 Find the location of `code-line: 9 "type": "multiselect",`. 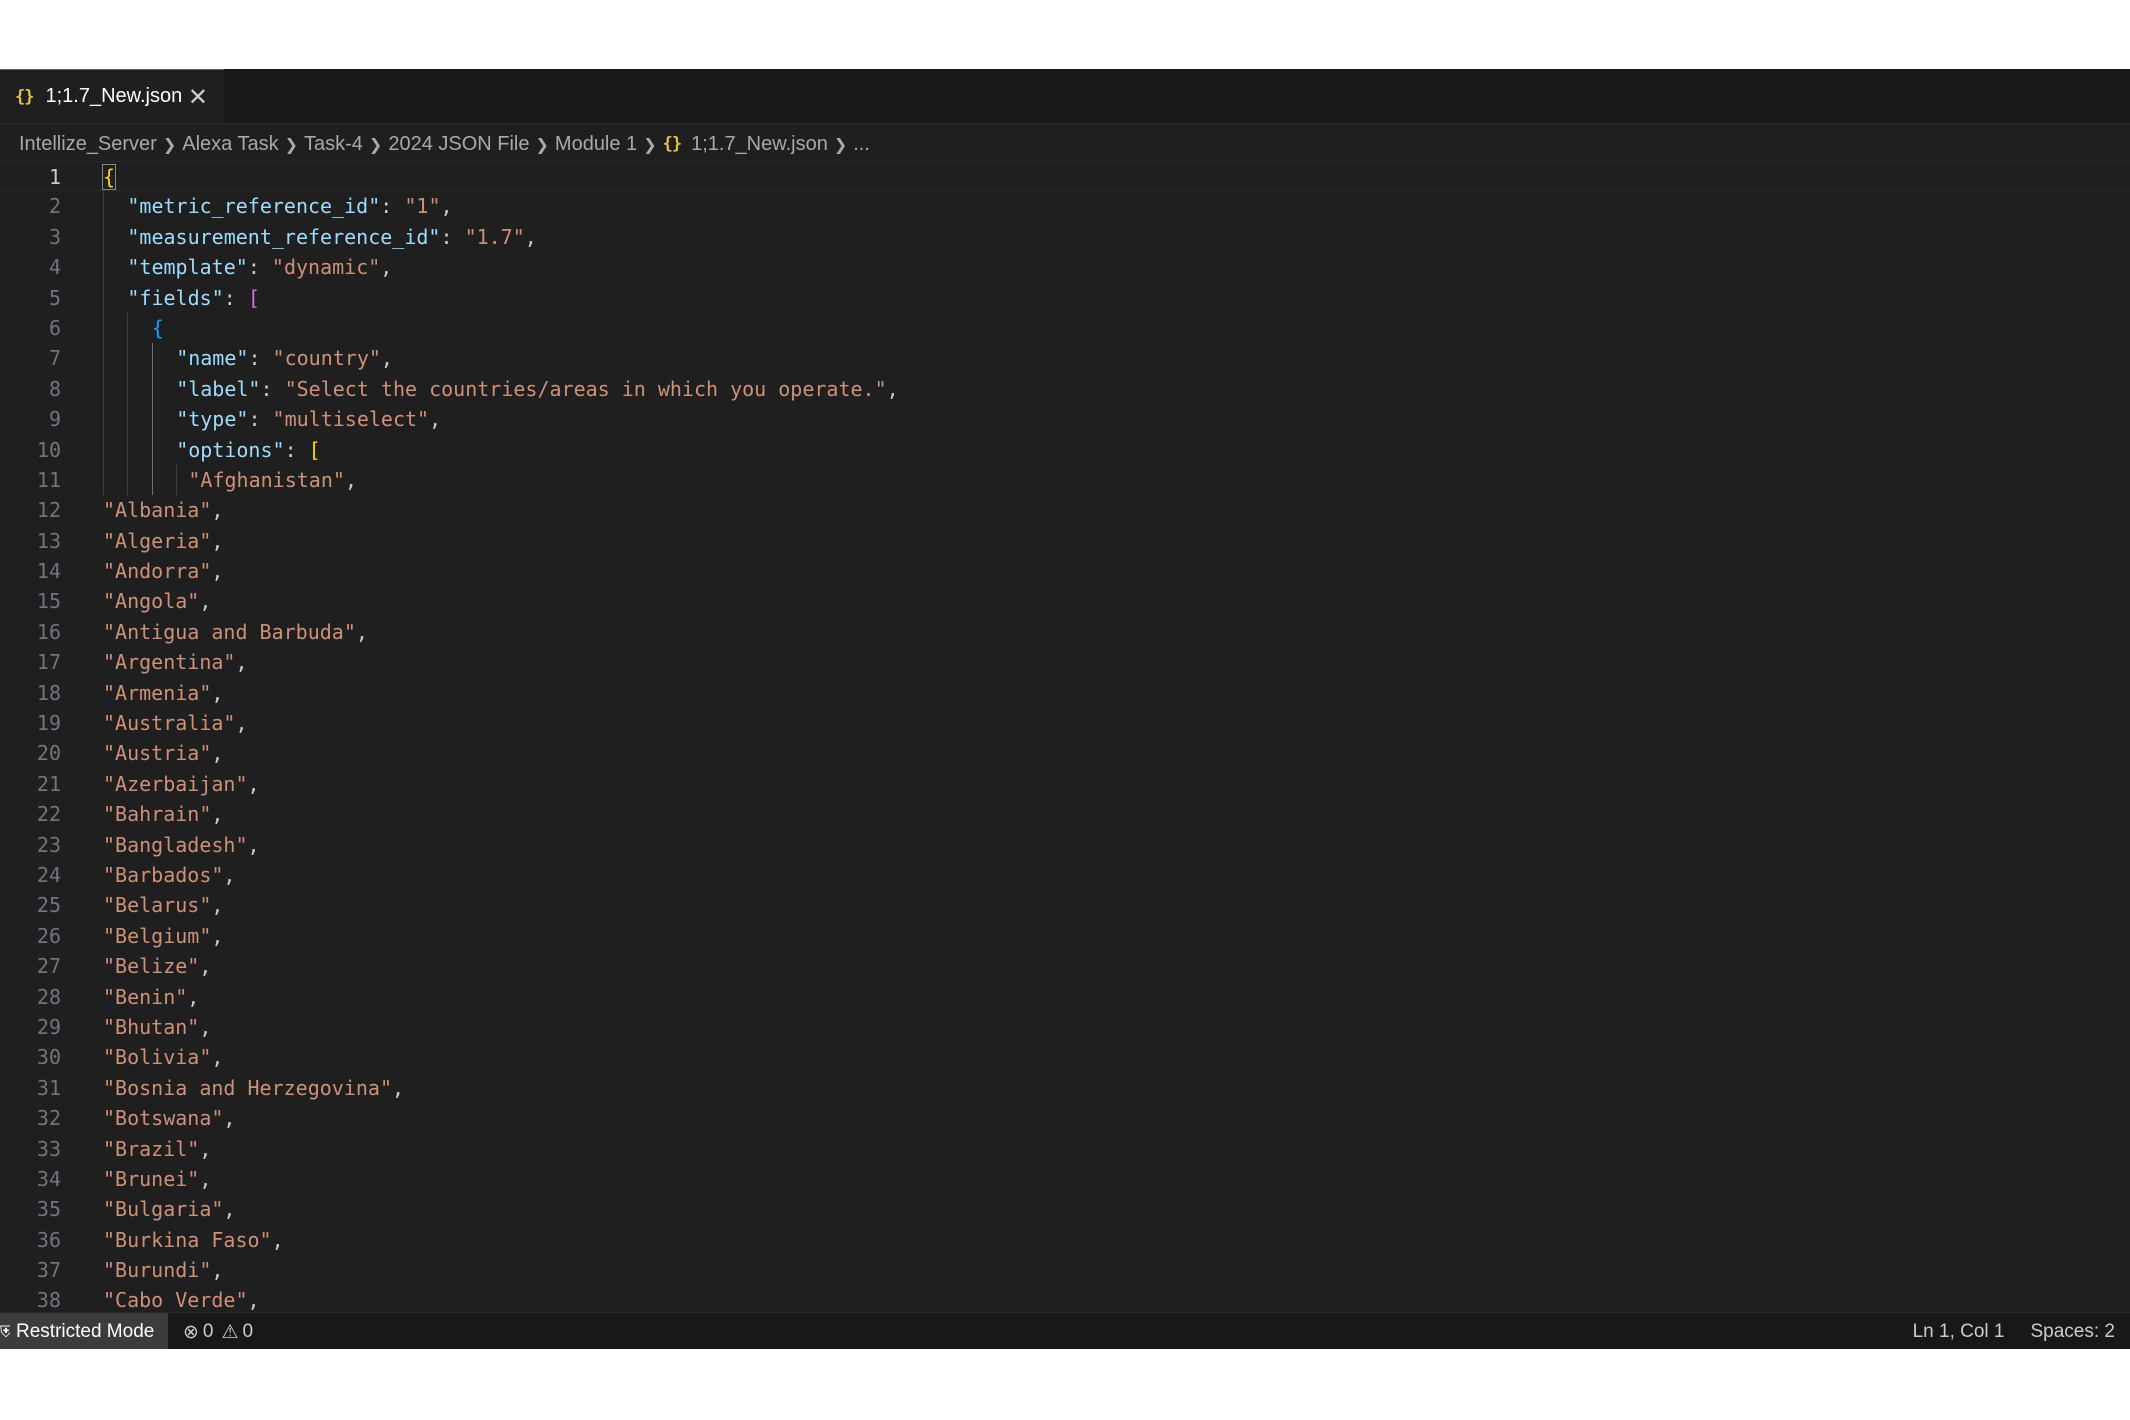

code-line: 9 "type": "multiselect", is located at coordinates (1065, 419).